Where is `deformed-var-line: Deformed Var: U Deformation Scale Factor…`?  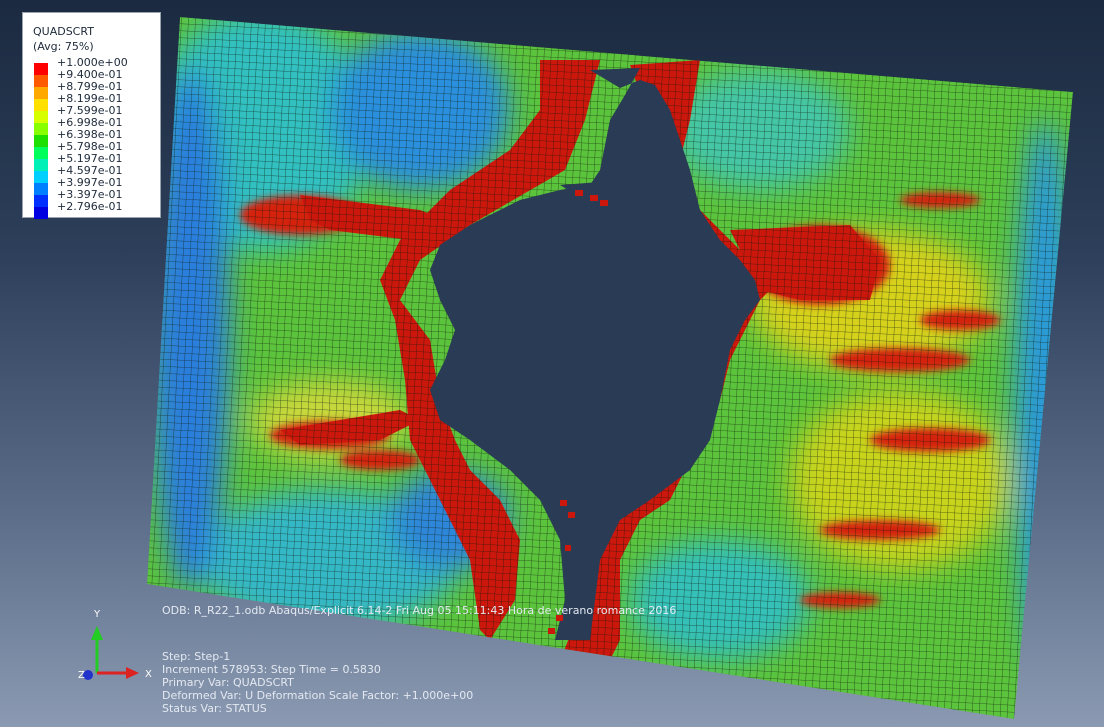 deformed-var-line: Deformed Var: U Deformation Scale Factor… is located at coordinates (318, 695).